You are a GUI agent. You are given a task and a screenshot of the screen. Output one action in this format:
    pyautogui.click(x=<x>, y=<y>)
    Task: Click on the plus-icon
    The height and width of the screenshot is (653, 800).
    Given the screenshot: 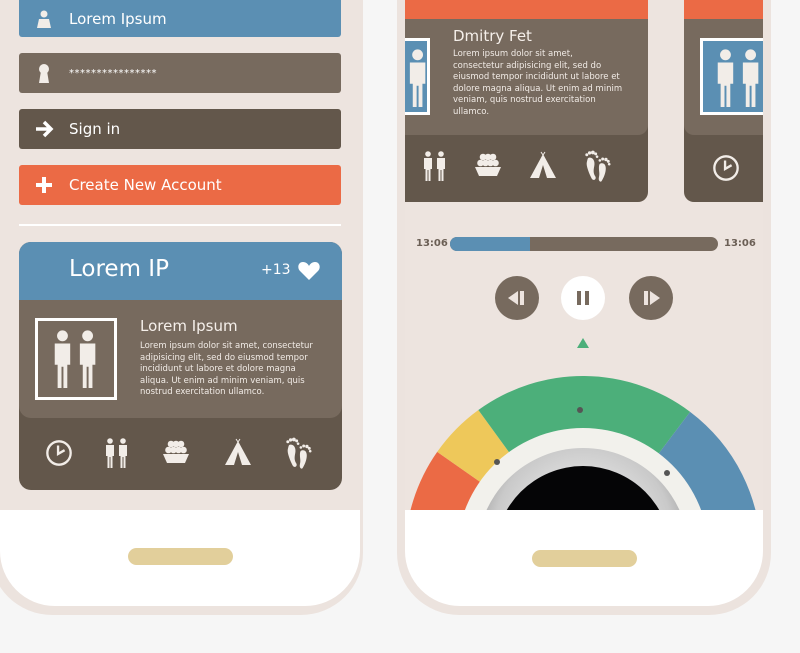 What is the action you would take?
    pyautogui.click(x=44, y=185)
    